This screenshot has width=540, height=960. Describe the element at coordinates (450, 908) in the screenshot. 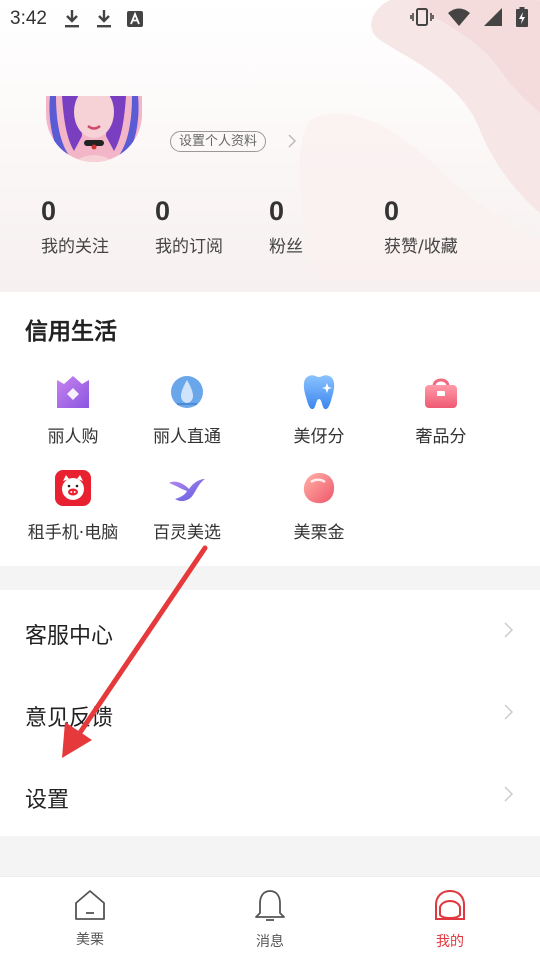

I see `profile-icon` at that location.